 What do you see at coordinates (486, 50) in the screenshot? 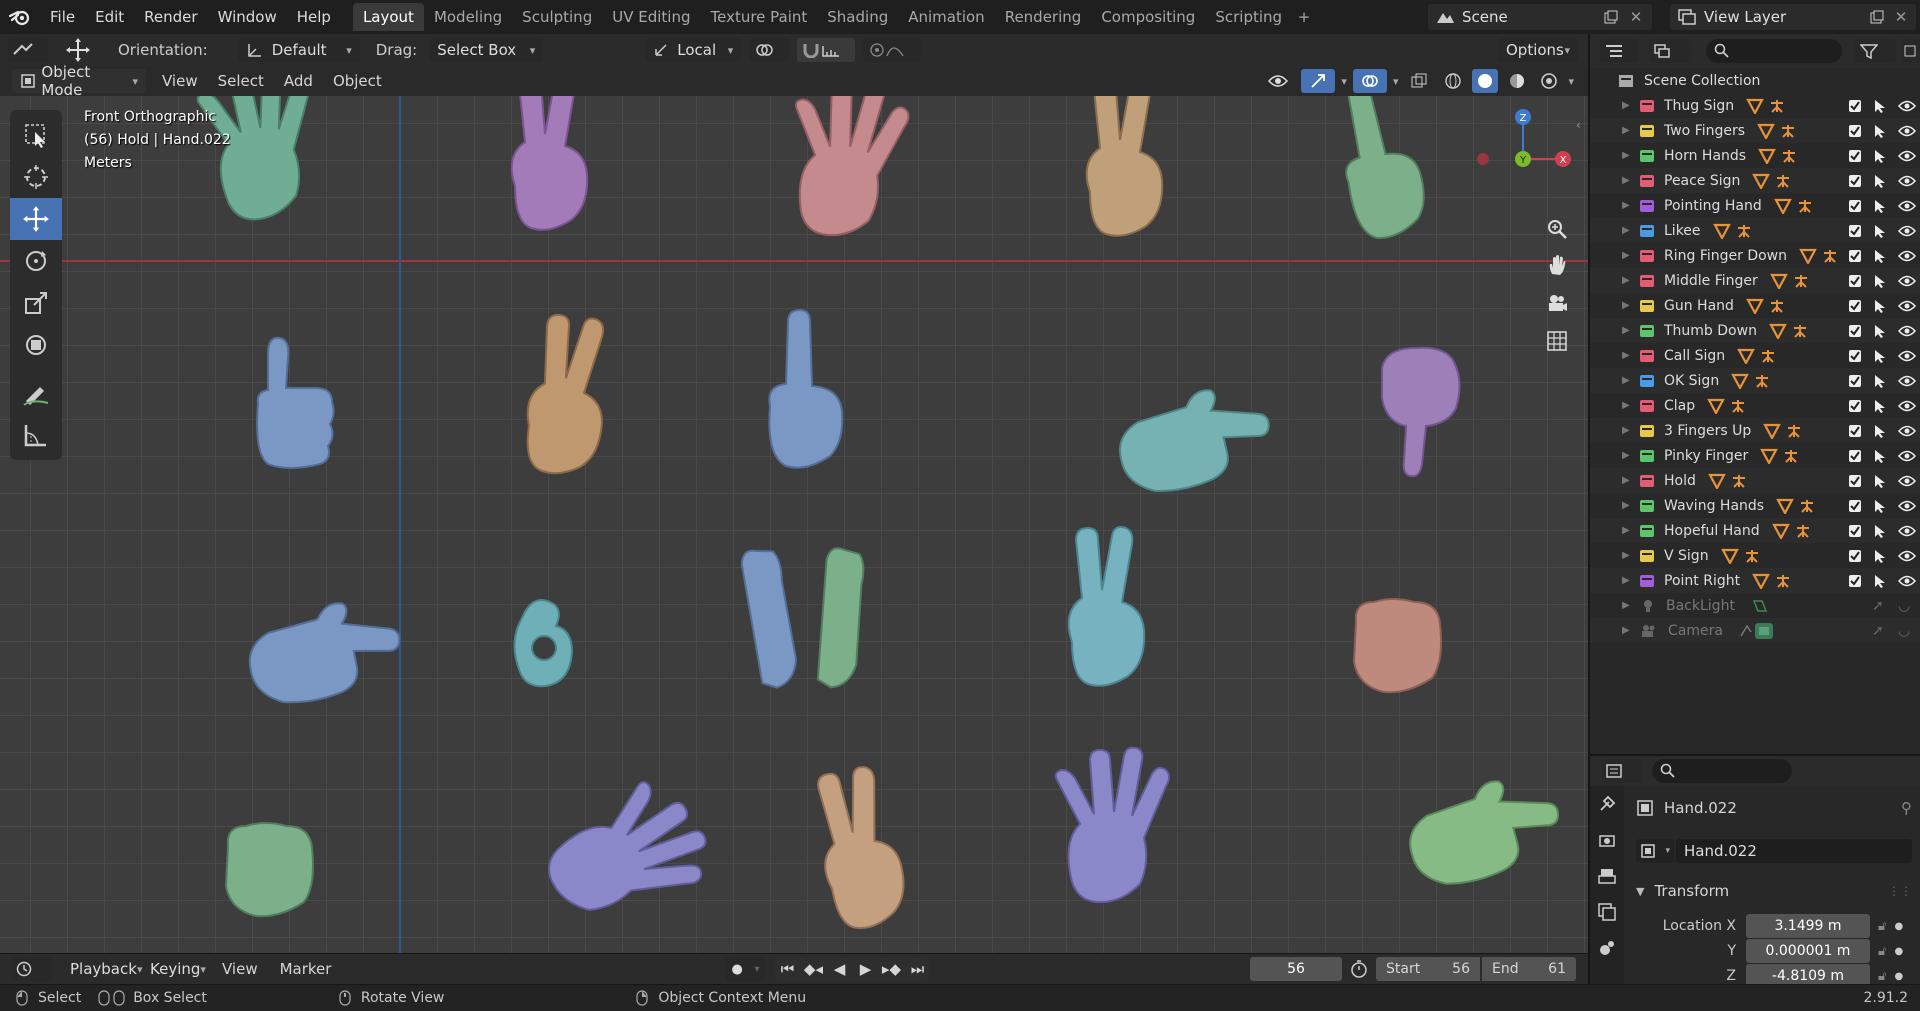
I see `drag-dropdown: Select Box ▾` at bounding box center [486, 50].